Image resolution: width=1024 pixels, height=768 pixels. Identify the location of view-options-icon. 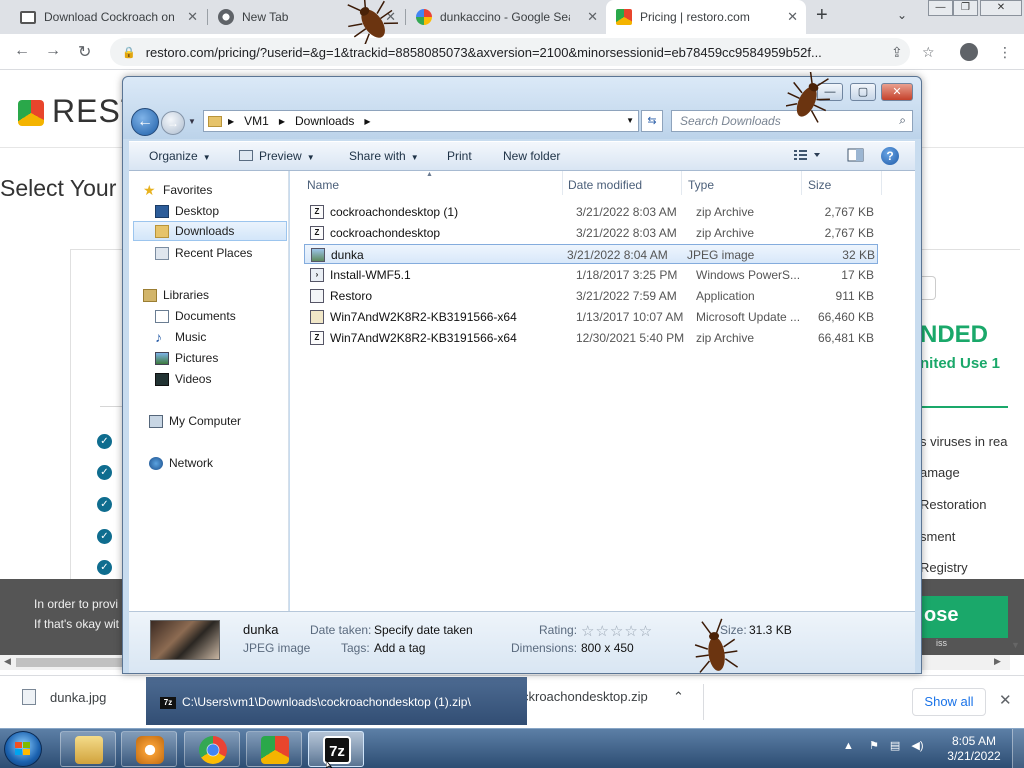
(806, 155).